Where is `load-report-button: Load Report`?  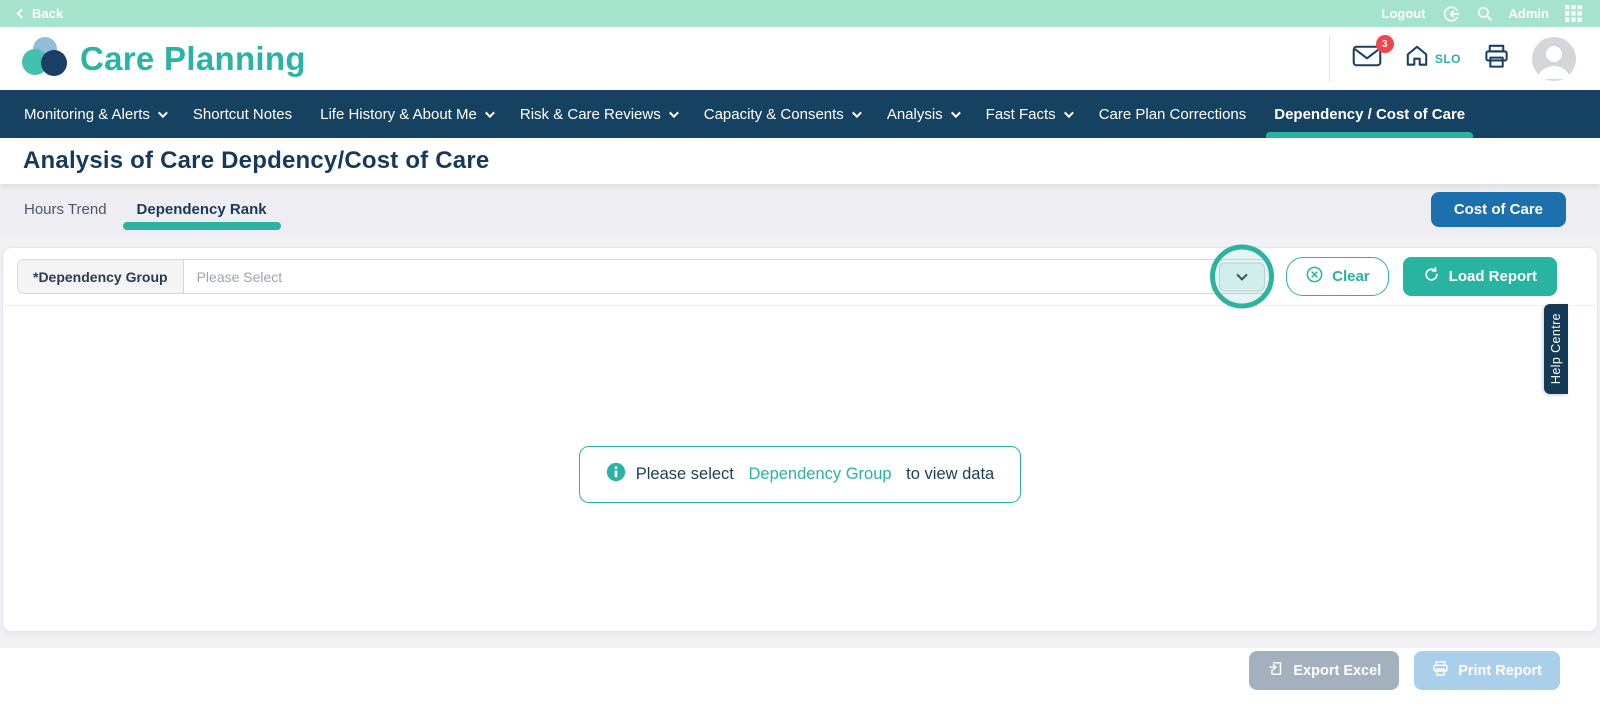
load-report-button: Load Report is located at coordinates (1479, 276).